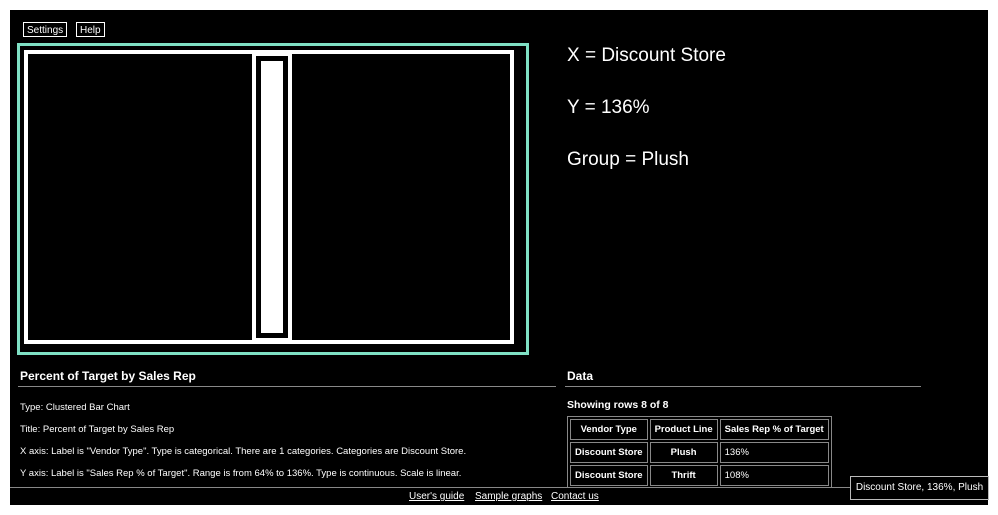 Image resolution: width=998 pixels, height=515 pixels. I want to click on description-type: Type: Clustered Bar Chart, so click(75, 407).